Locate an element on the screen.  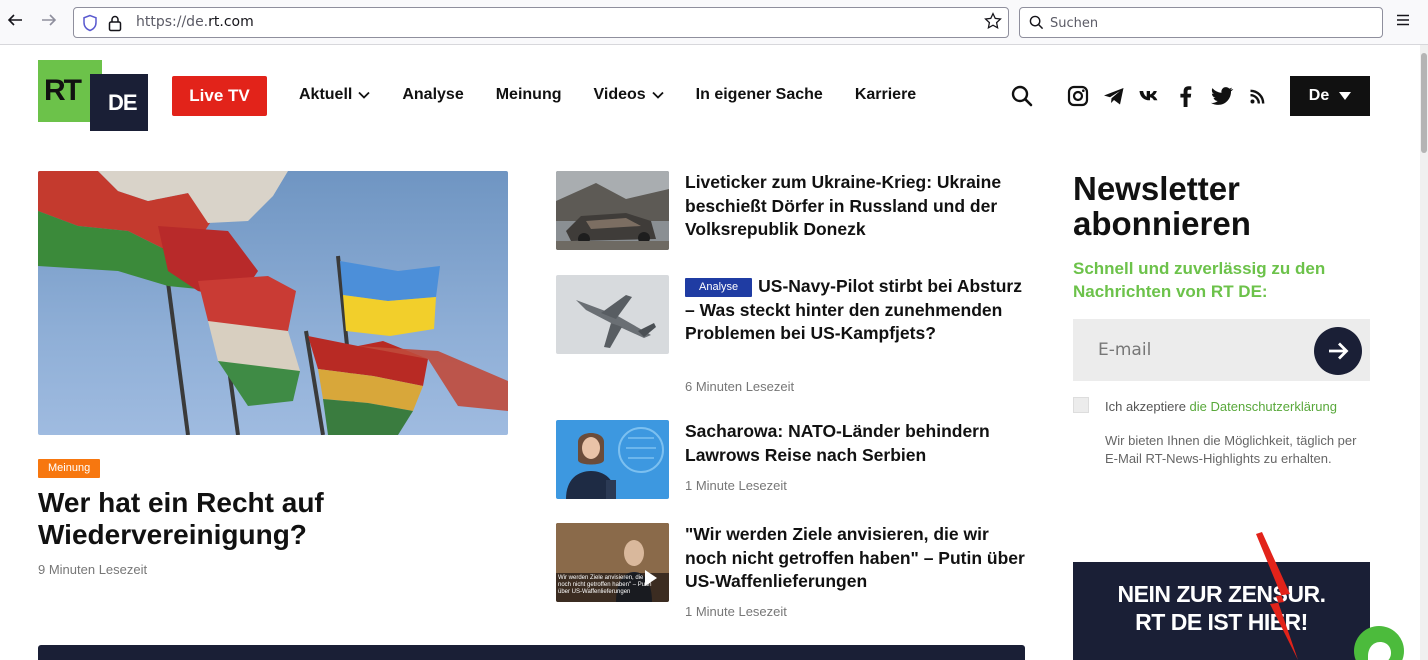
bookmark-star-icon is located at coordinates (993, 23).